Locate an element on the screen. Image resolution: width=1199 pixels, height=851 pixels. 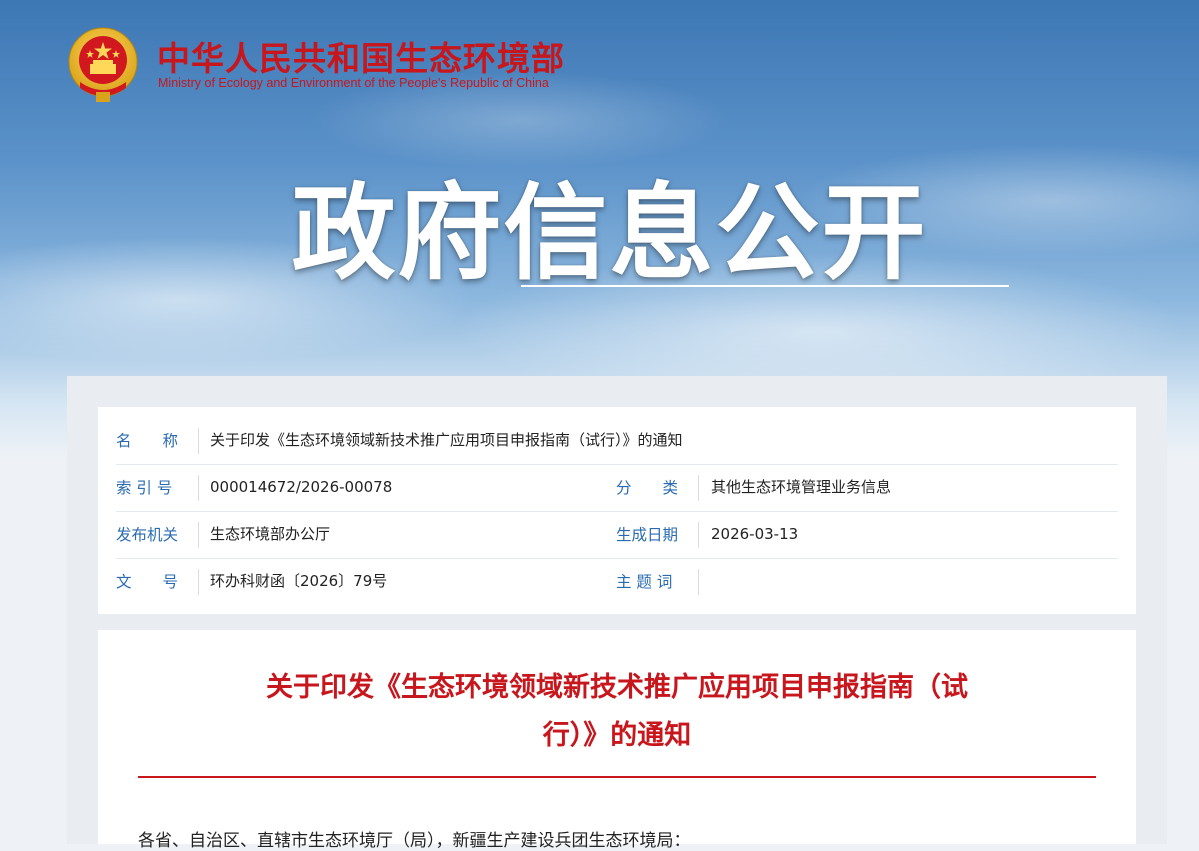
name-value: 关于印发《生态环境领域新技术推广应用项目申报指南（试行）》的通知 is located at coordinates (446, 440).